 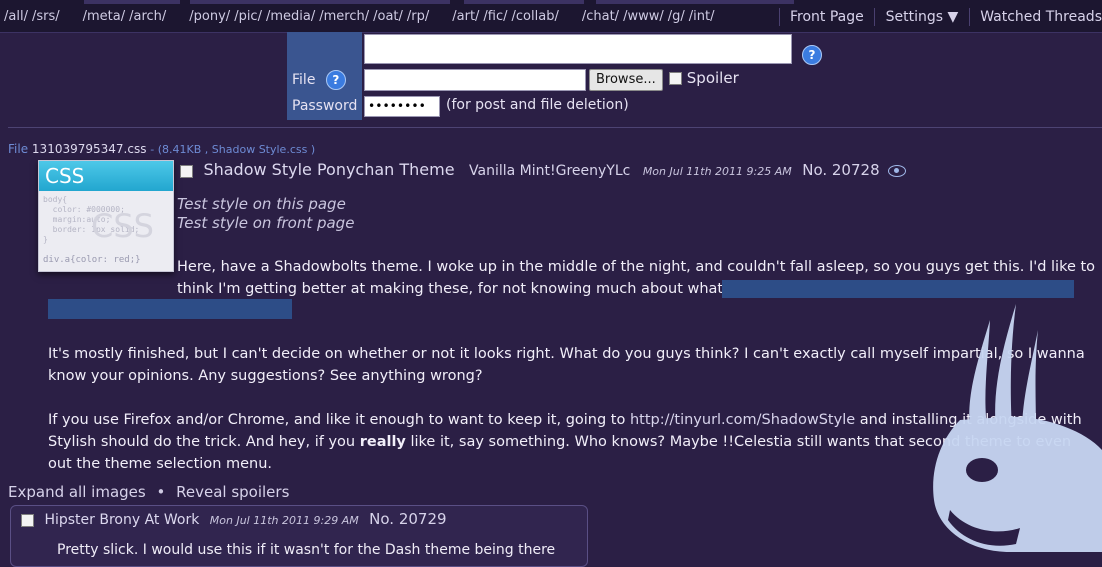 I want to click on board-link: /www/, so click(x=643, y=16).